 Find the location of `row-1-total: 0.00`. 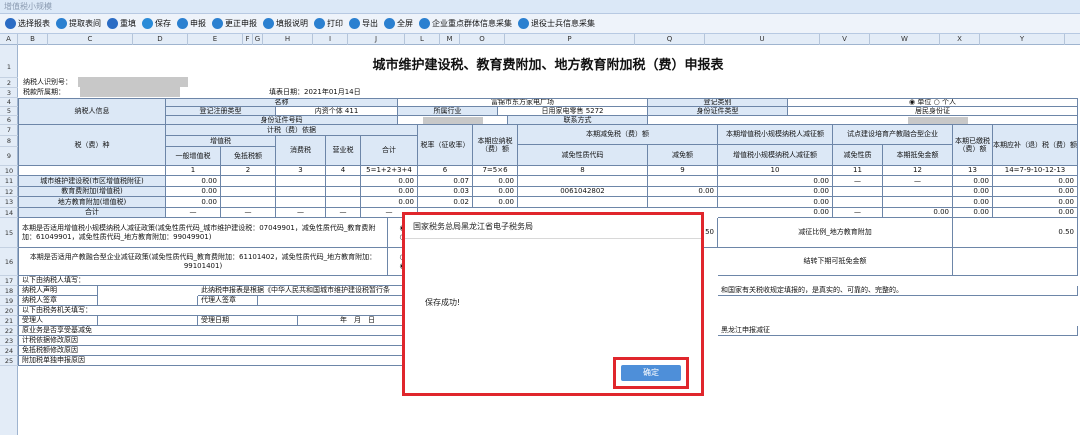

row-1-total: 0.00 is located at coordinates (389, 181).